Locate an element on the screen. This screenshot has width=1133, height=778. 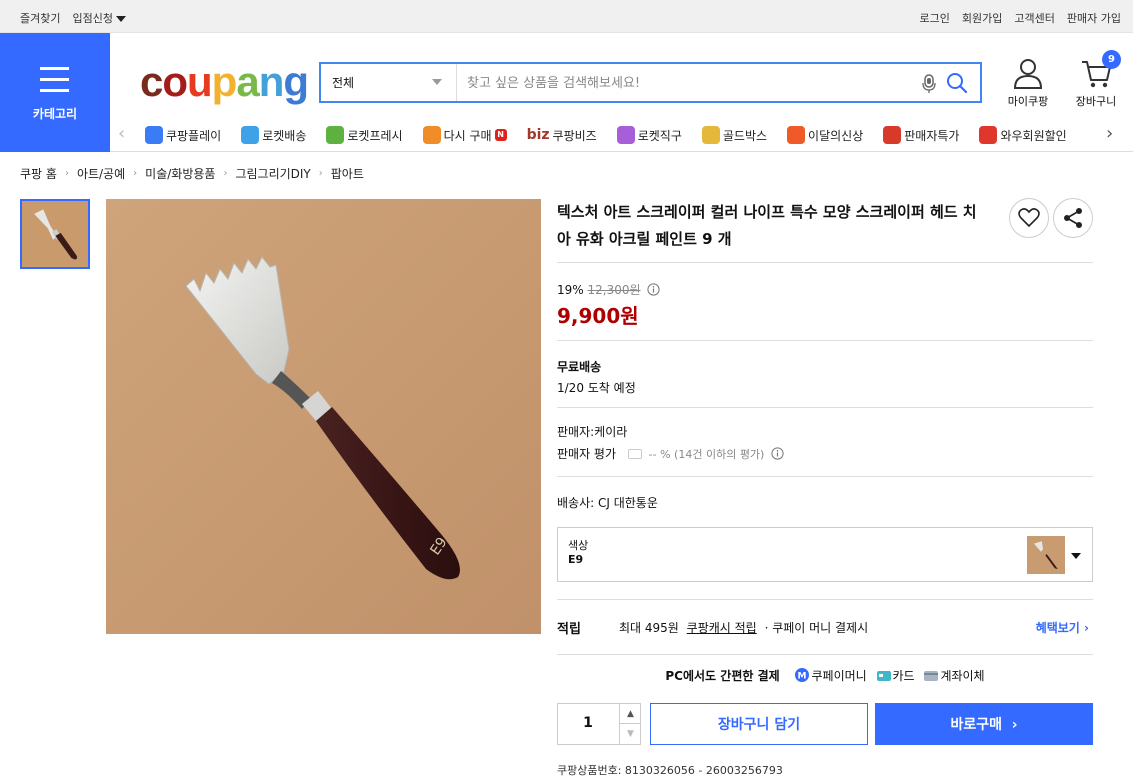
buy-now-button: 바로구매 › is located at coordinates (984, 724).